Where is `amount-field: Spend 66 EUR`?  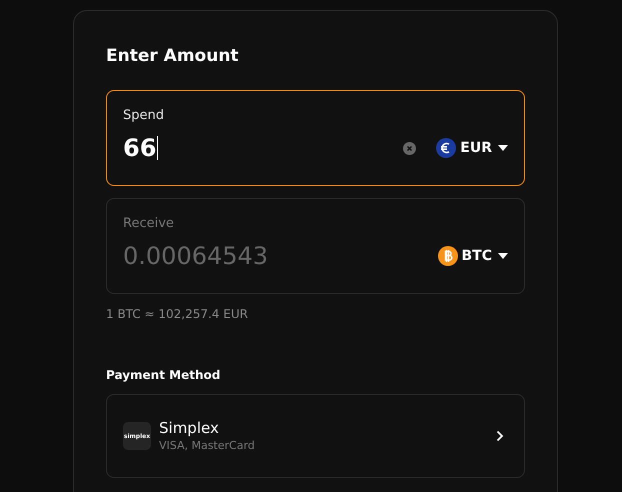 amount-field: Spend 66 EUR is located at coordinates (315, 138).